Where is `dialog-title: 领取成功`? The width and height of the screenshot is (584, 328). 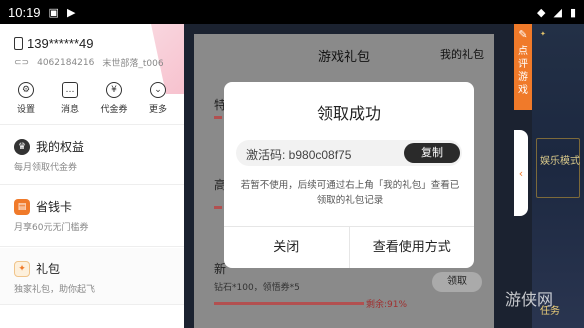
dialog-title: 领取成功 is located at coordinates (348, 113).